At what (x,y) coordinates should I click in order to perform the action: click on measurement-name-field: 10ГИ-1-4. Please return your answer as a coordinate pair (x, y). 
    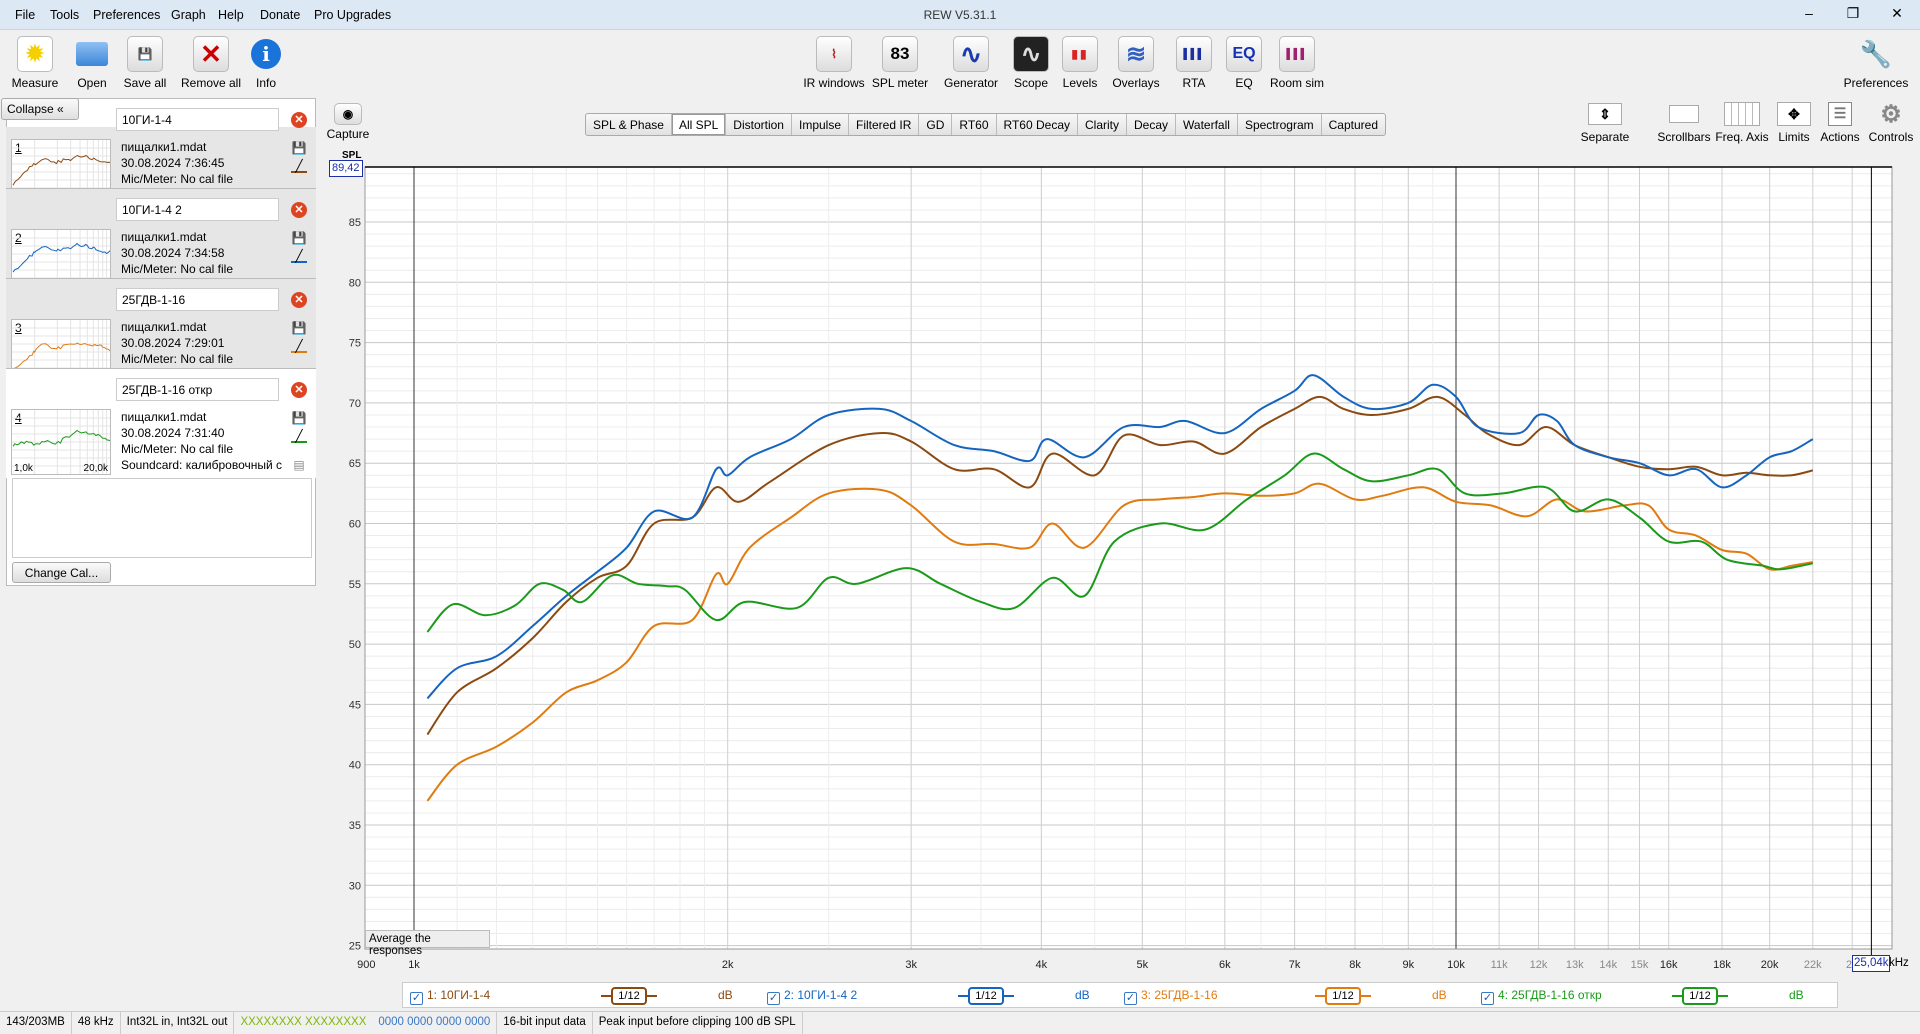
    Looking at the image, I should click on (197, 119).